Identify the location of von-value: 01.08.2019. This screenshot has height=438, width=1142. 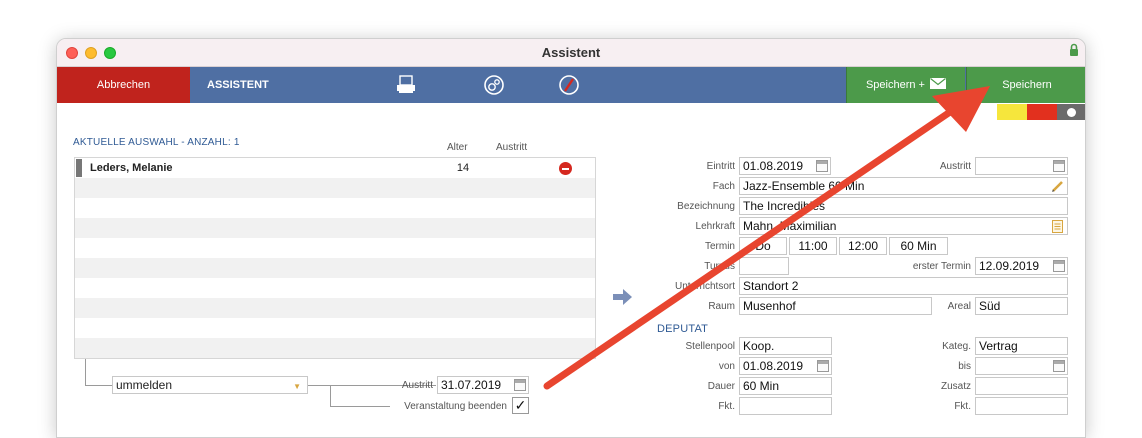
(773, 366).